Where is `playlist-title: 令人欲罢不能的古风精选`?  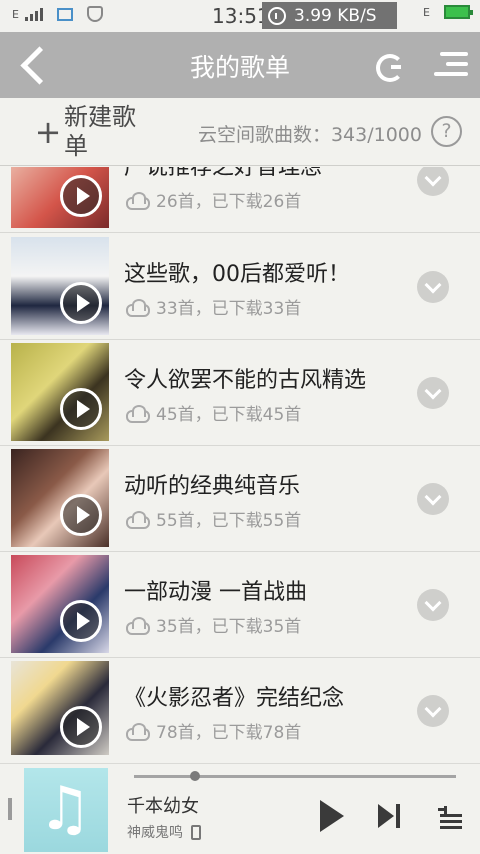
playlist-title: 令人欲罢不能的古风精选 is located at coordinates (245, 380).